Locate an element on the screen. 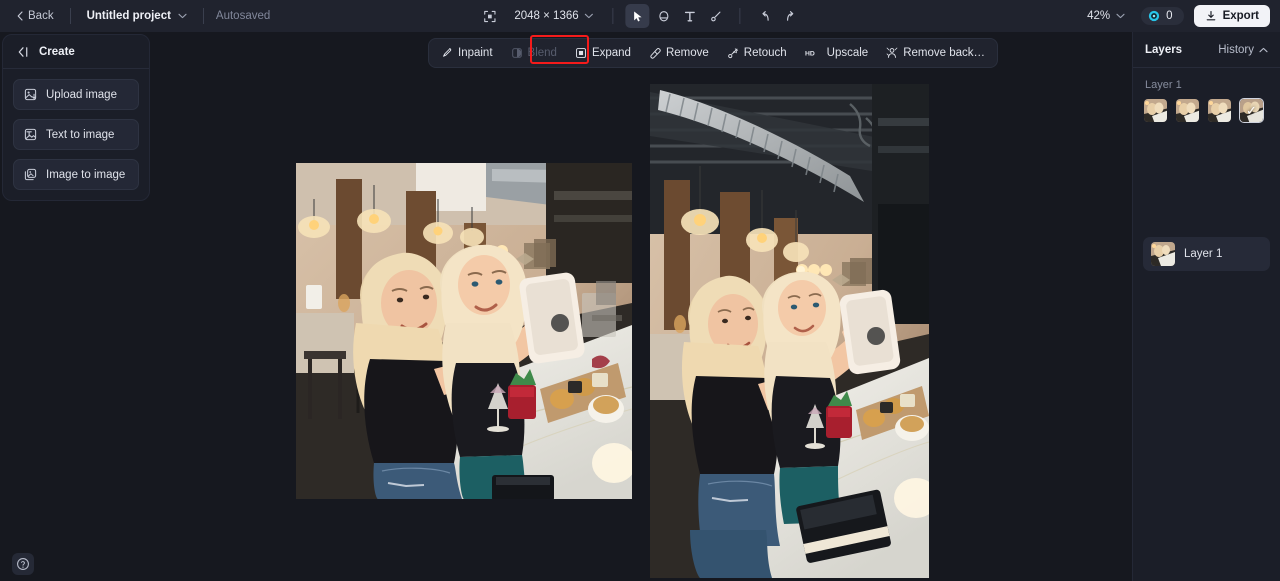  svg-text: HD is located at coordinates (810, 54).